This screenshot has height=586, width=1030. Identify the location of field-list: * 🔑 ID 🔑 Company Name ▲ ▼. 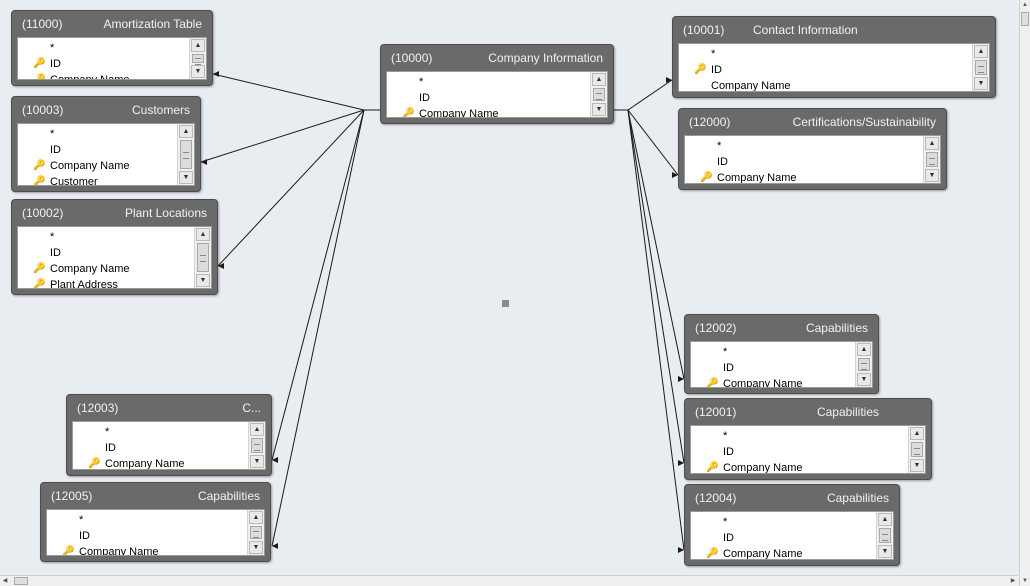
(112, 58).